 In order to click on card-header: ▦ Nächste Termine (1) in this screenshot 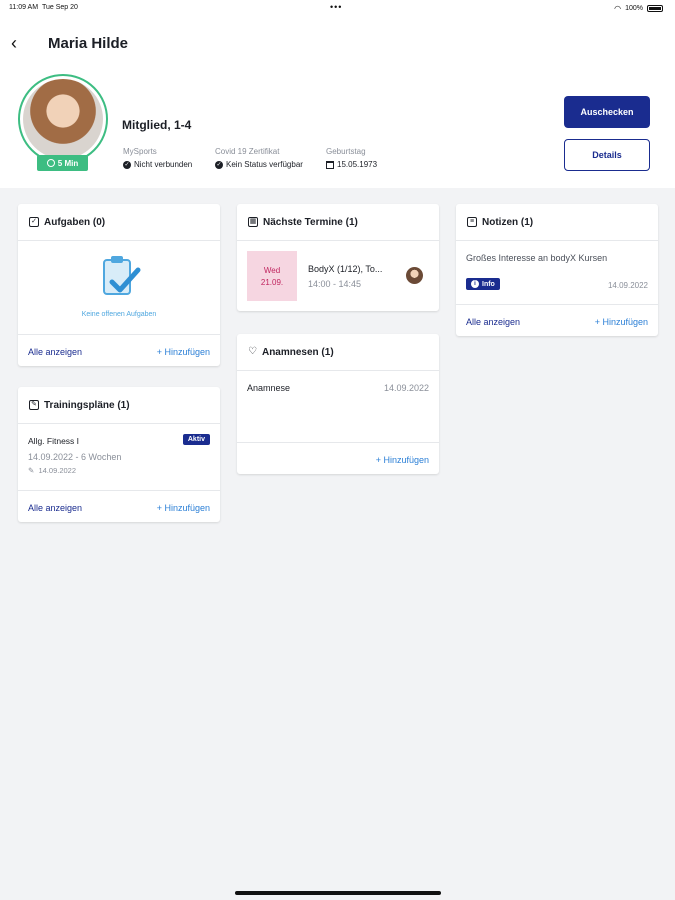, I will do `click(338, 222)`.